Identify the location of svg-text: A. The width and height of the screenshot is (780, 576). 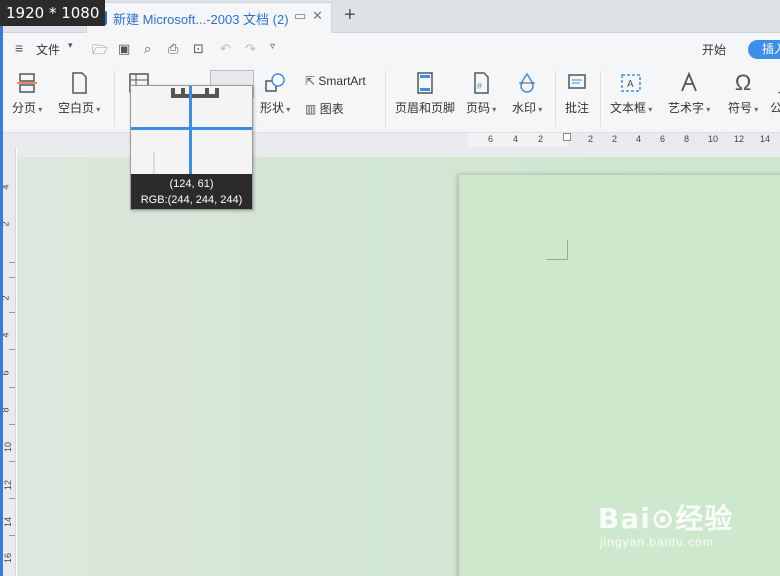
(630, 84).